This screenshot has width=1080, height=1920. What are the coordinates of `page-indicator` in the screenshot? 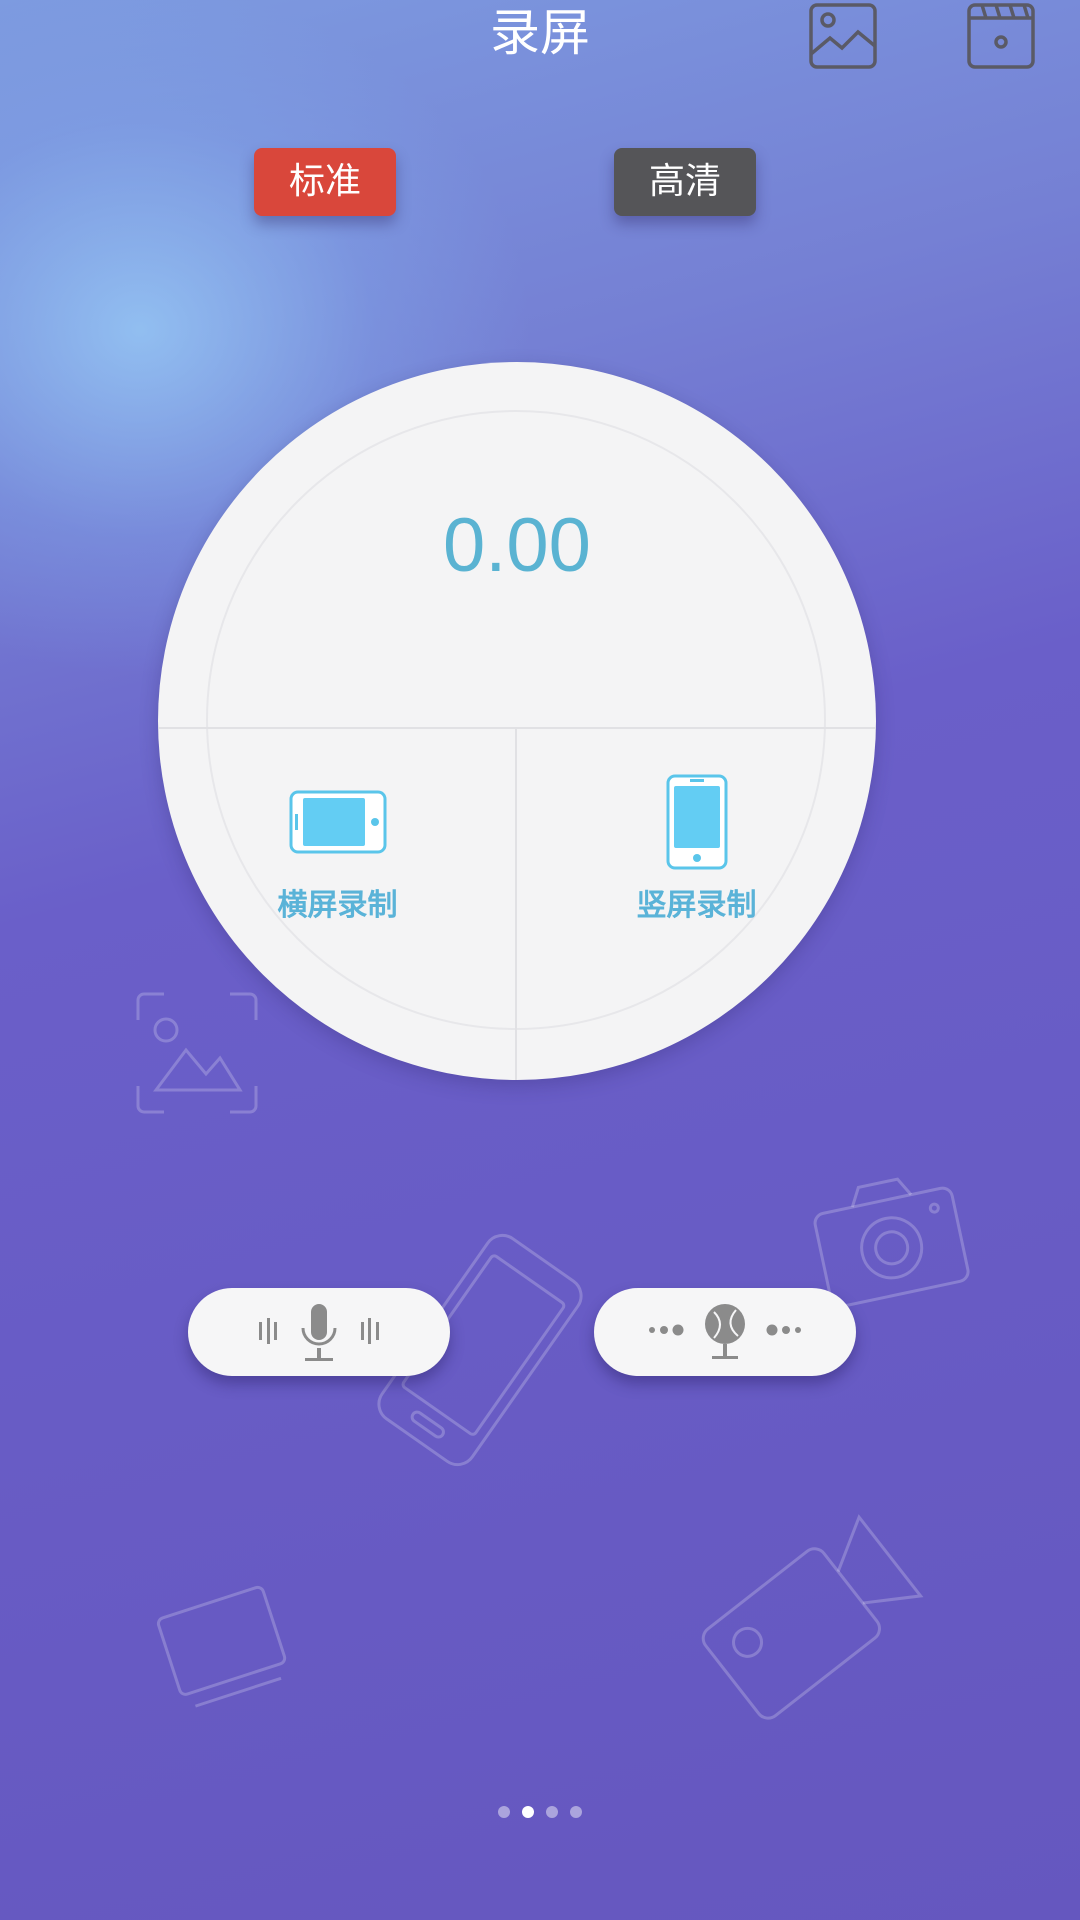 It's located at (540, 1812).